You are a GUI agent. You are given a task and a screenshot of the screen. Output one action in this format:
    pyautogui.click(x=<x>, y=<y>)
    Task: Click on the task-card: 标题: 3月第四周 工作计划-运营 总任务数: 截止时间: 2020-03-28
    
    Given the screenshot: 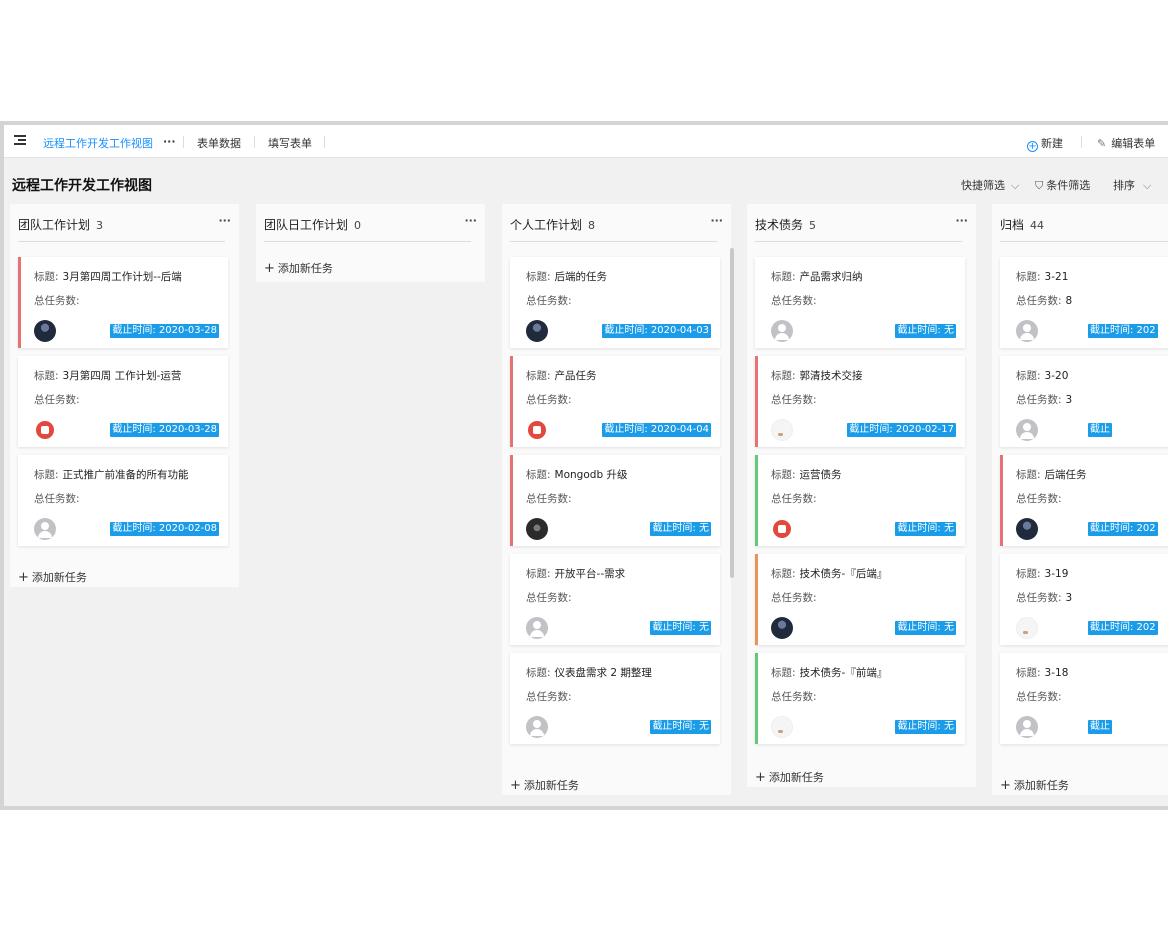 What is the action you would take?
    pyautogui.click(x=123, y=401)
    